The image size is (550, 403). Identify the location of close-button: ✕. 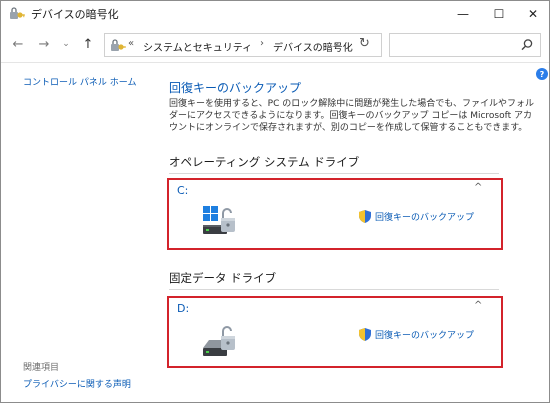
(531, 14).